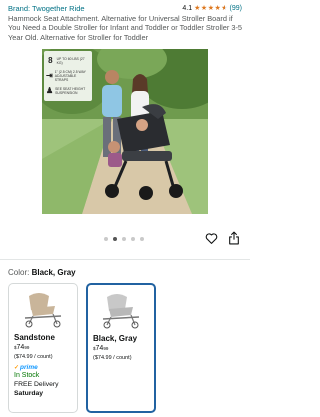 The height and width of the screenshot is (417, 320). I want to click on color-selection-label: Color: Black, Gray, so click(42, 272).